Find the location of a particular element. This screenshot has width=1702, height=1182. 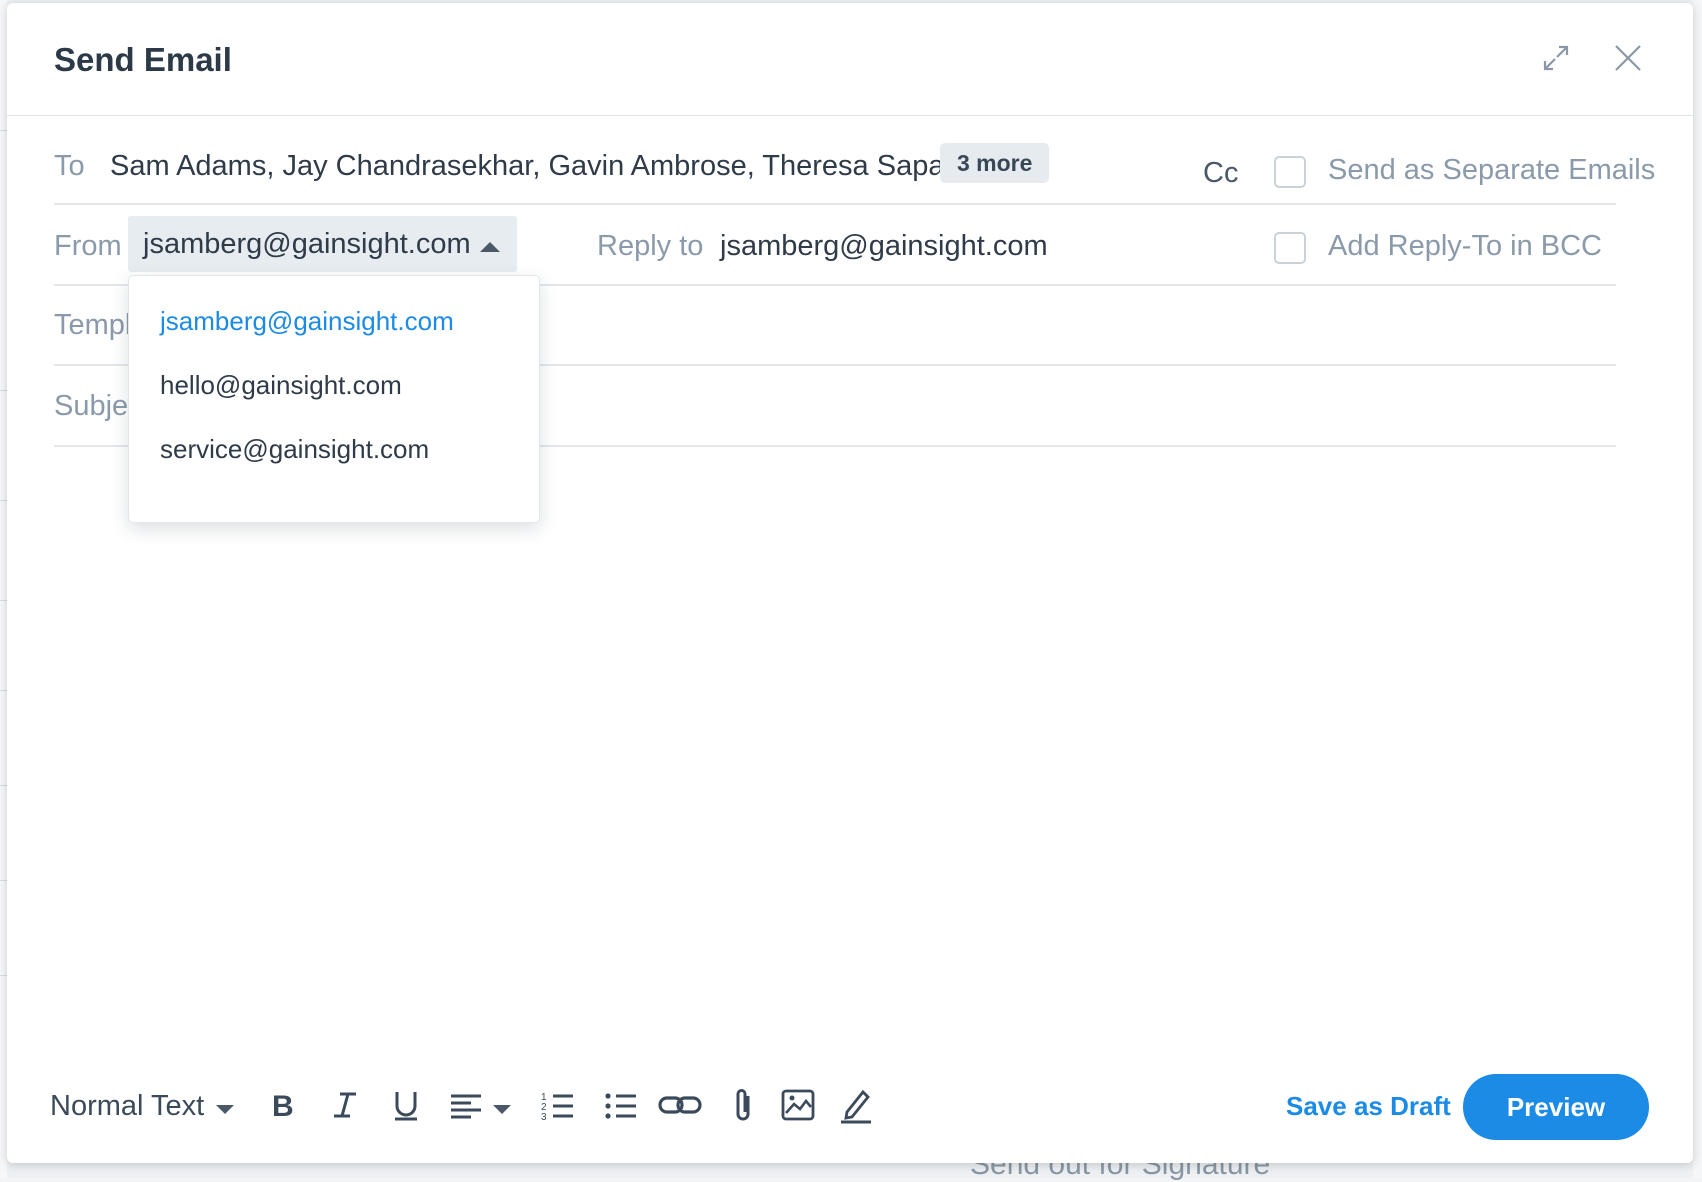

from-label: From is located at coordinates (88, 246).